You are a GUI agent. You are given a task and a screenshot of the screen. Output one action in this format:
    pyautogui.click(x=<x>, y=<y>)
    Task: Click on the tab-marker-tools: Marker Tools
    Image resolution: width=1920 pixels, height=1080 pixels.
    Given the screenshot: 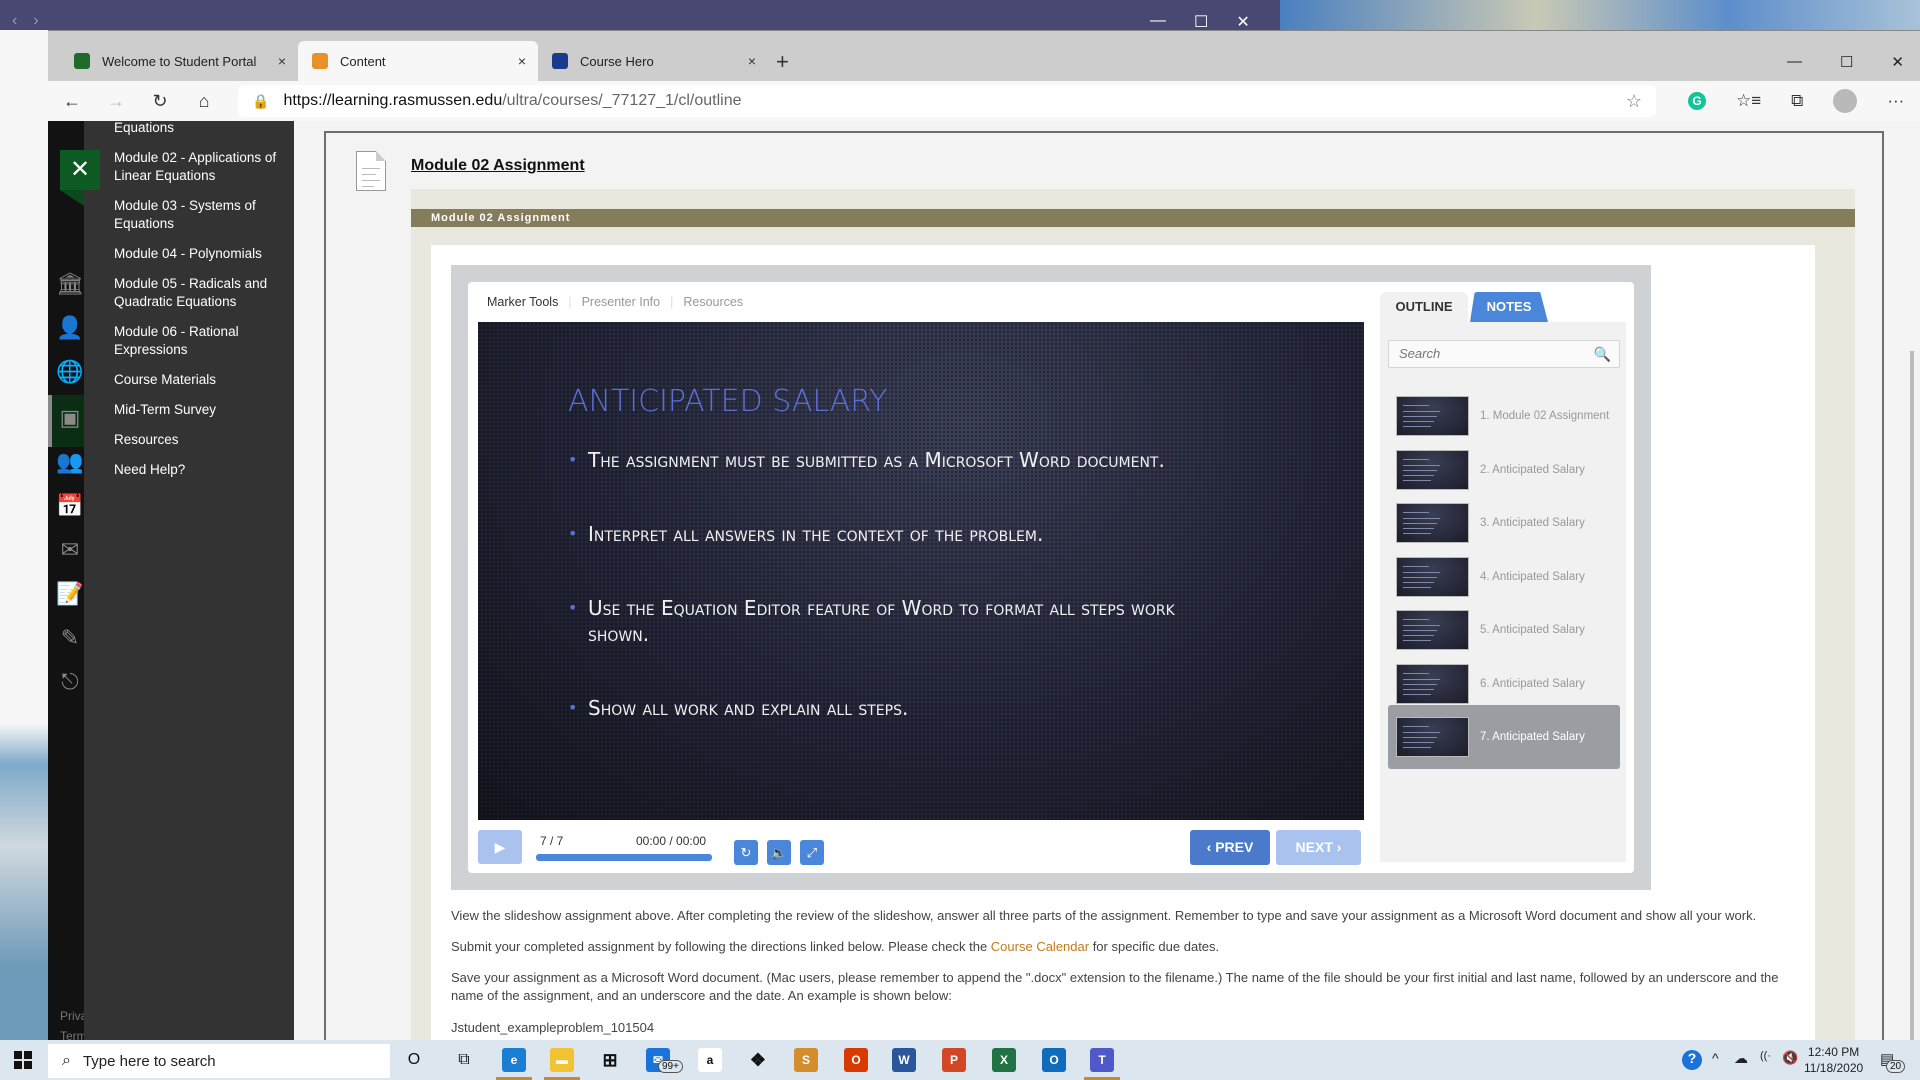 What is the action you would take?
    pyautogui.click(x=522, y=302)
    